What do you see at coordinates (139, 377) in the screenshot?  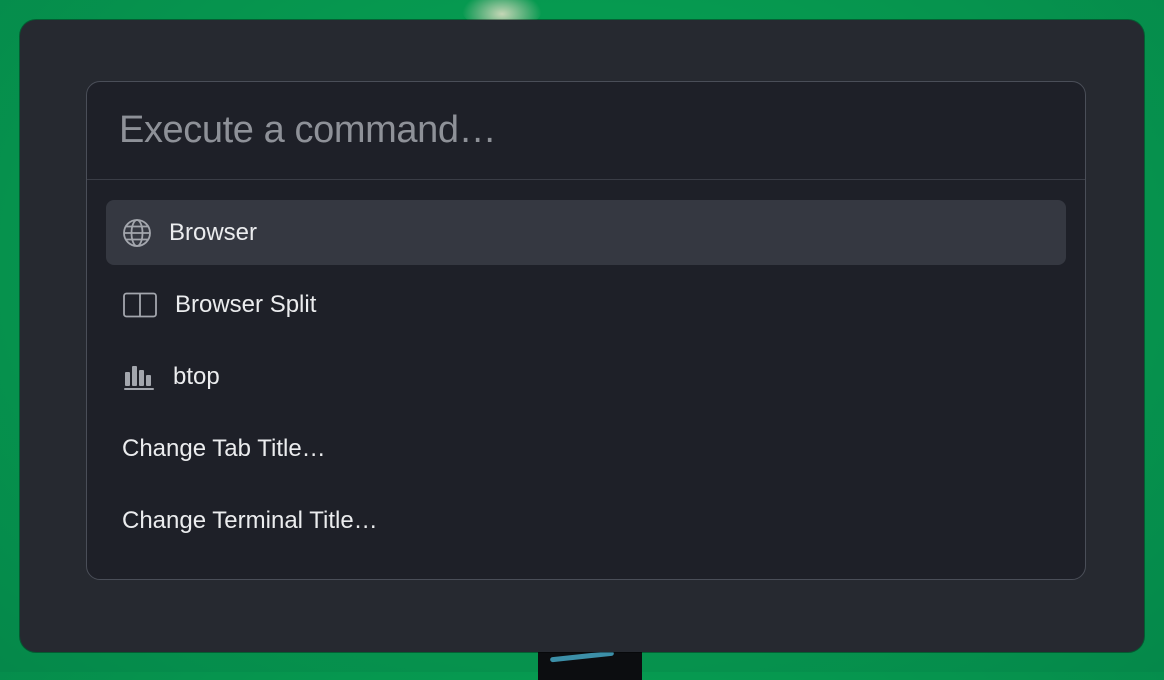 I see `bar-chart-icon` at bounding box center [139, 377].